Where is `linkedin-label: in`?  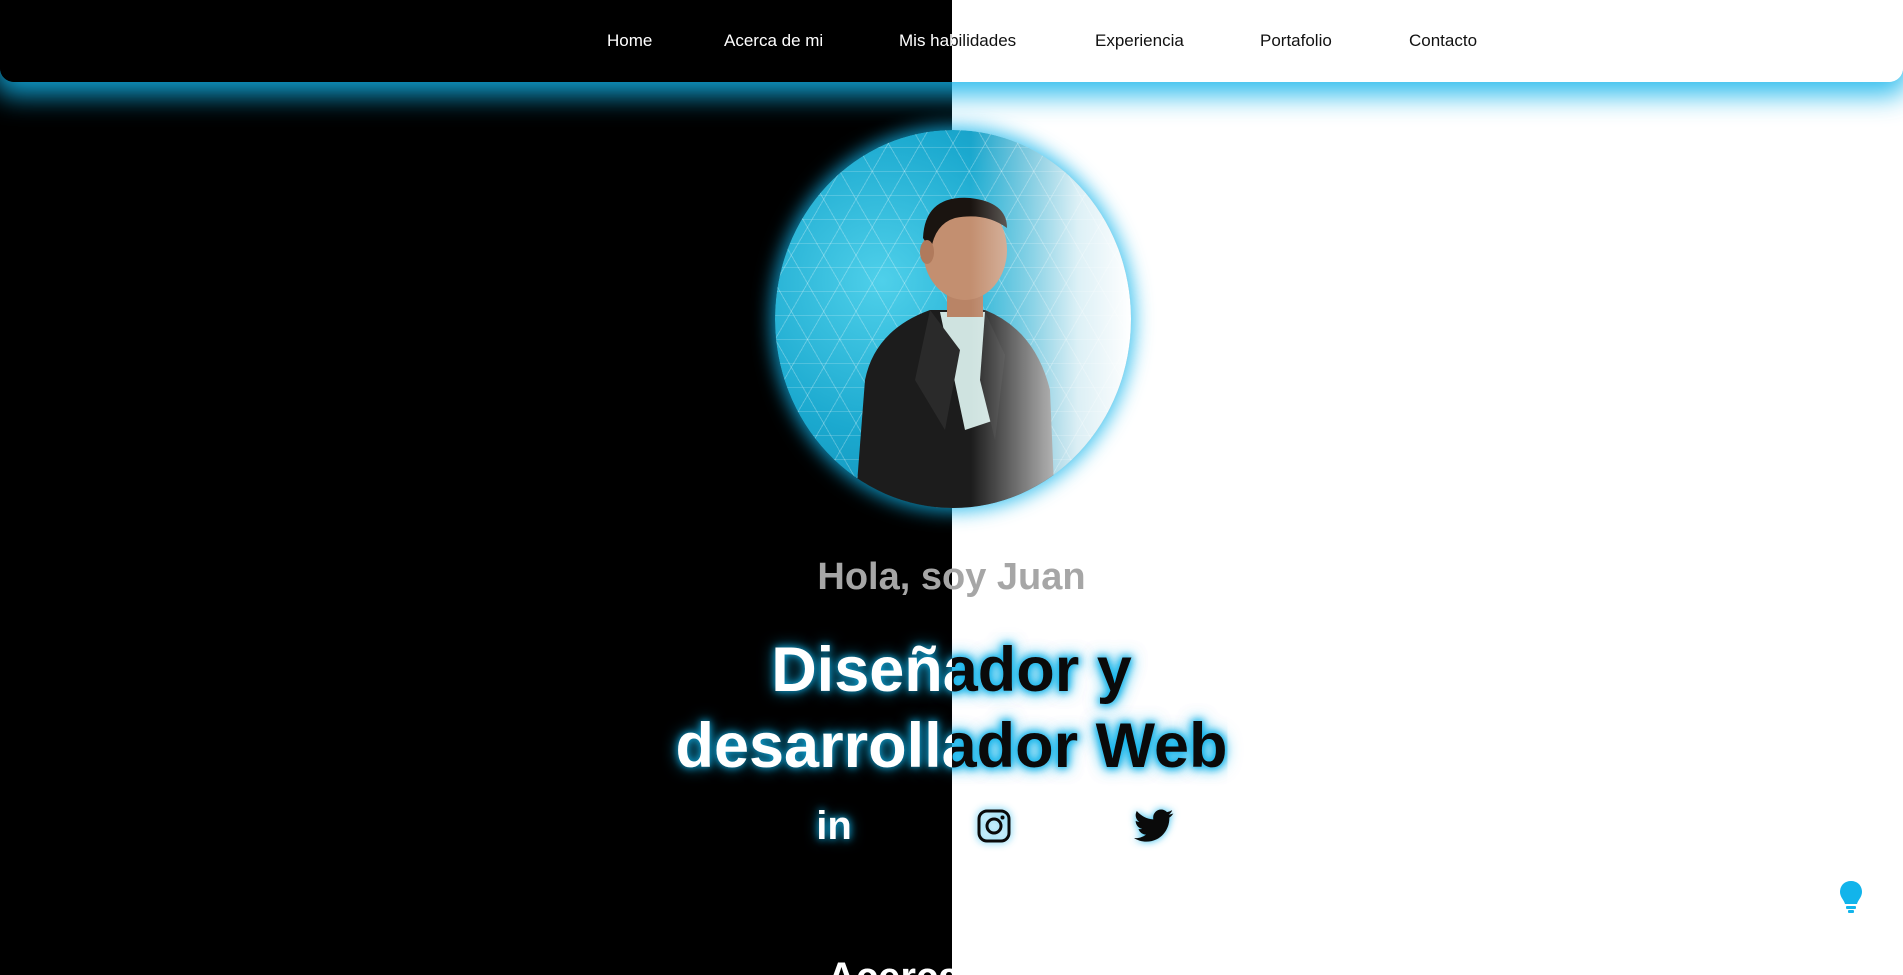
linkedin-label: in is located at coordinates (834, 826).